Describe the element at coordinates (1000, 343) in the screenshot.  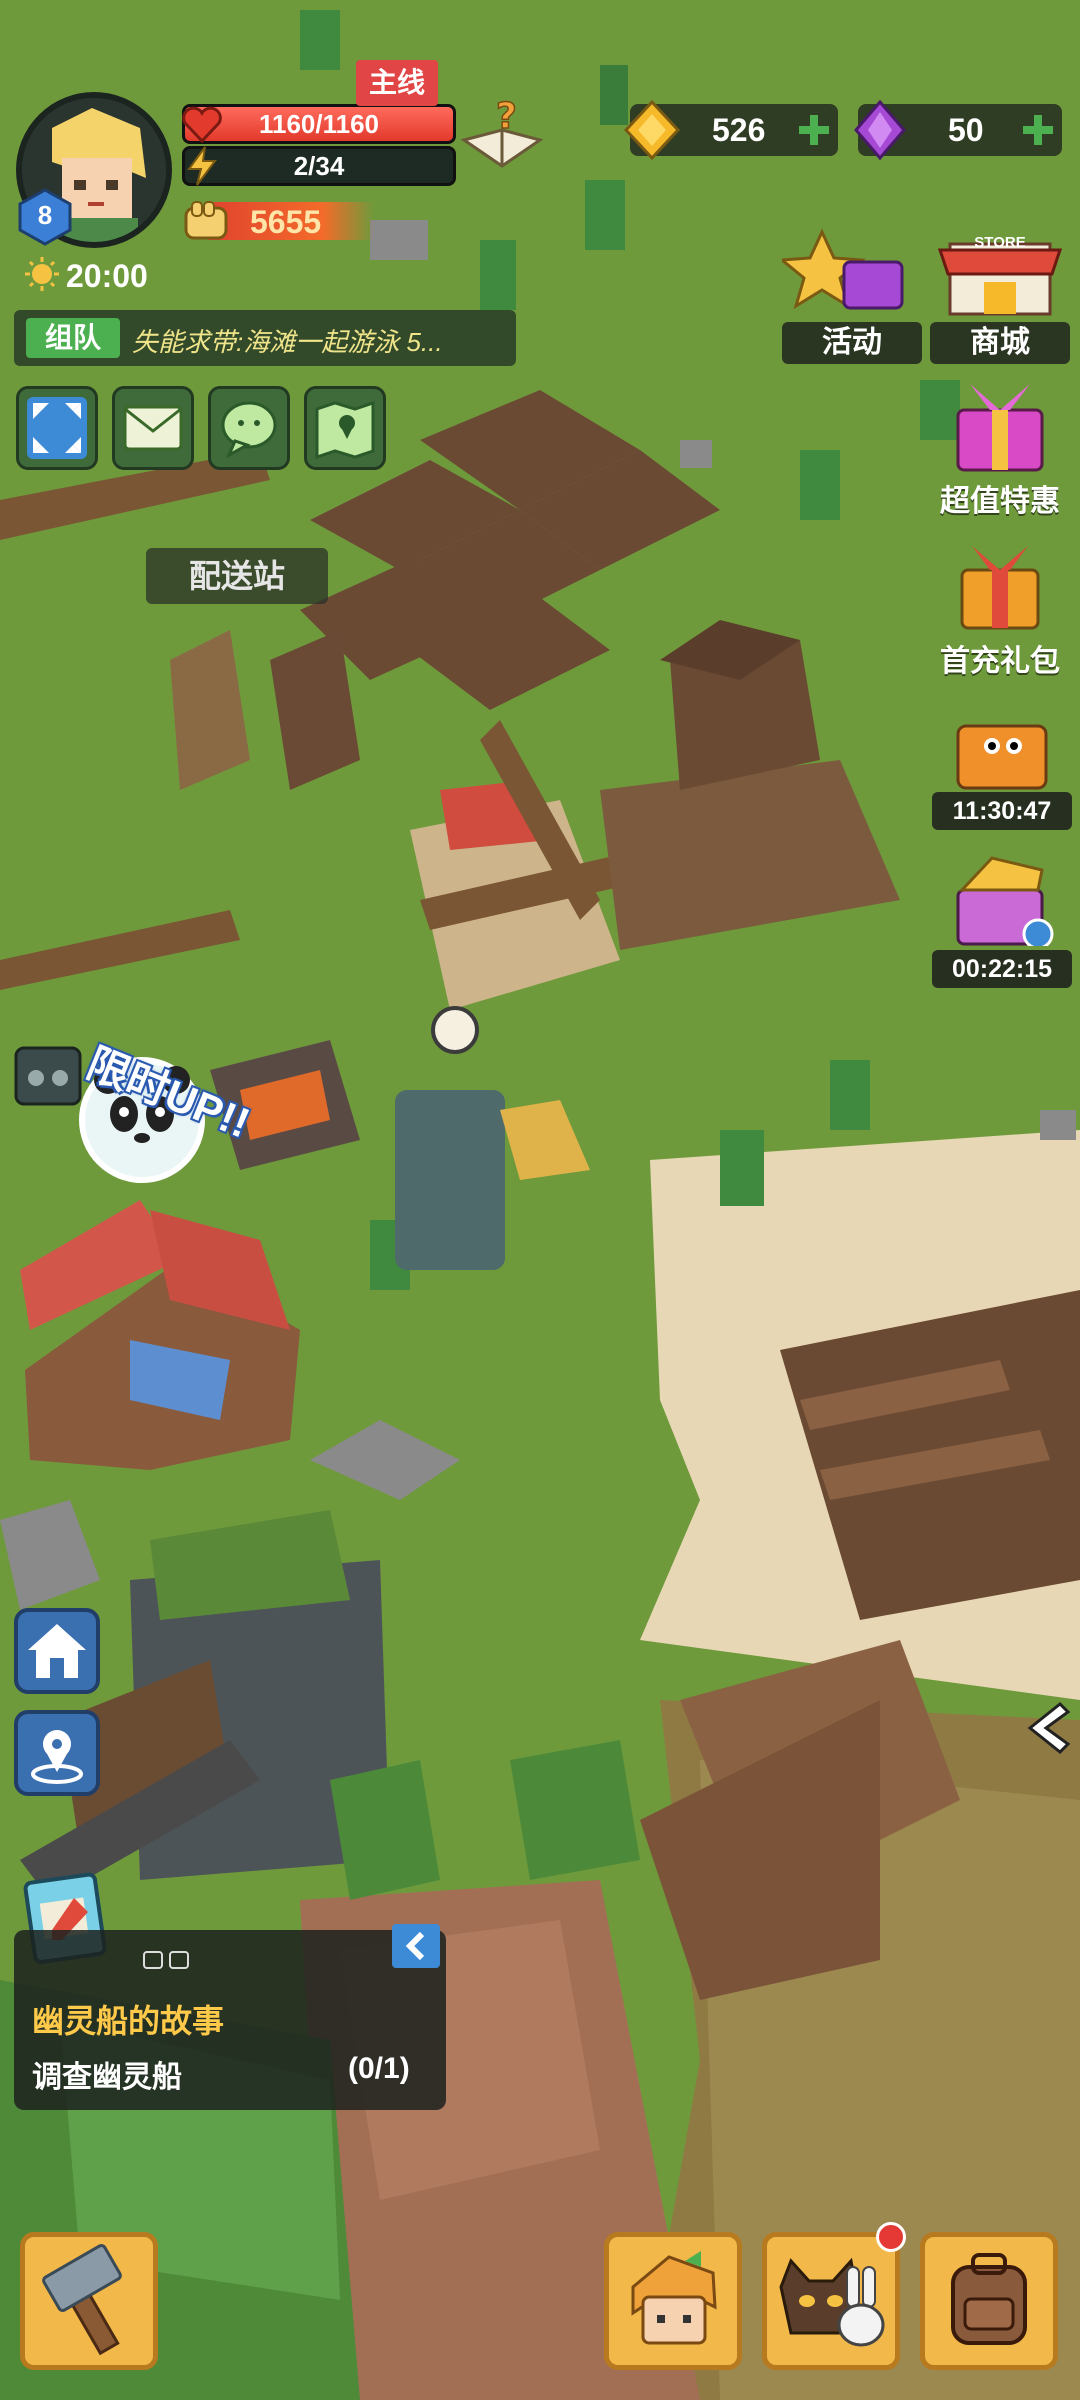
I see `store-label: 商城` at that location.